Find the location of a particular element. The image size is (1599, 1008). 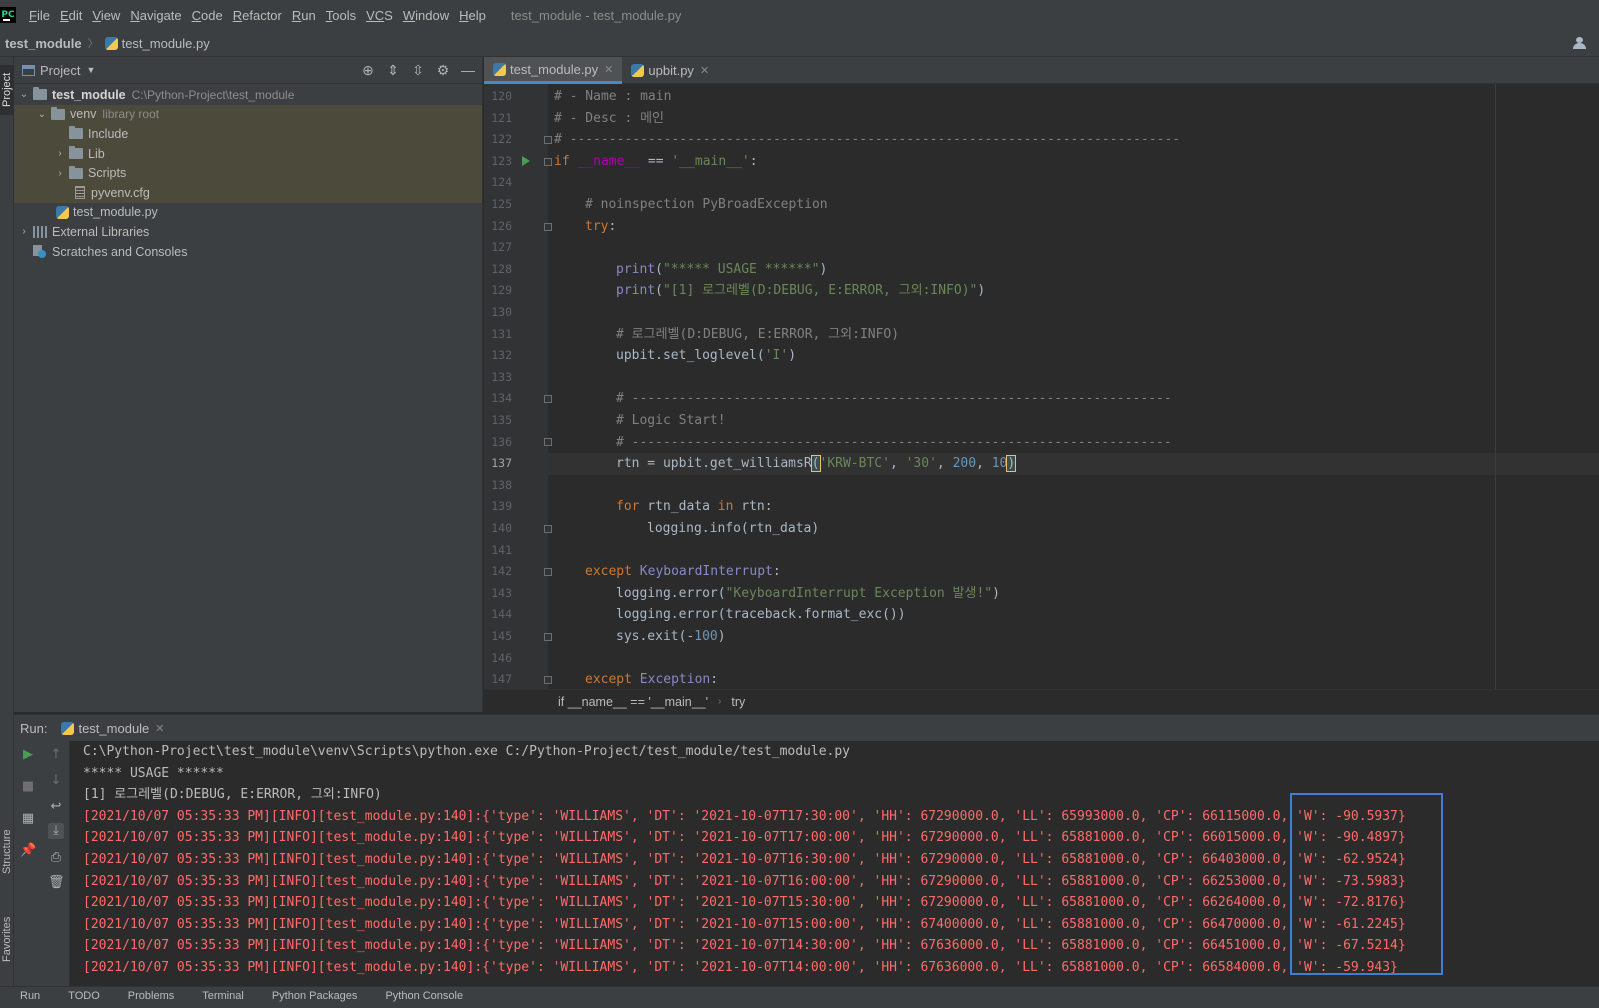

menu-edit: Edit is located at coordinates (71, 15).